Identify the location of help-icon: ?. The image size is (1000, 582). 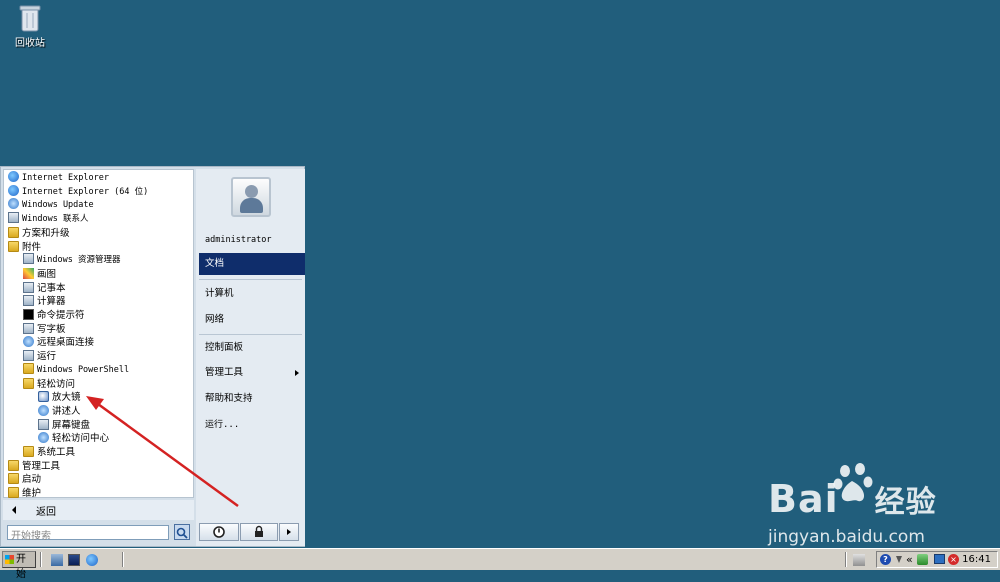
(885, 559).